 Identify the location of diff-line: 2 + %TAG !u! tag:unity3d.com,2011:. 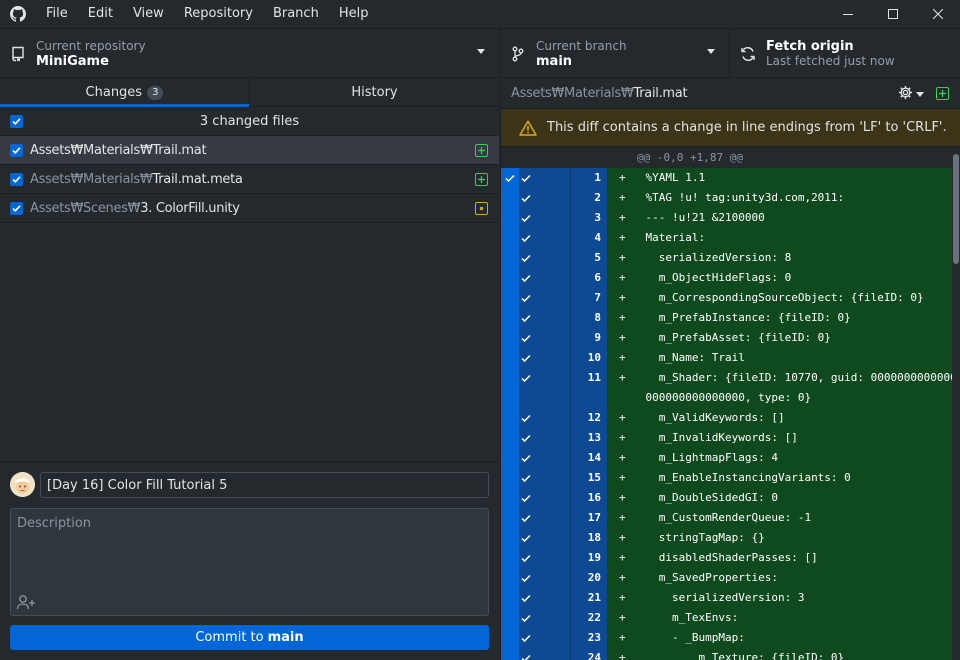
(727, 198).